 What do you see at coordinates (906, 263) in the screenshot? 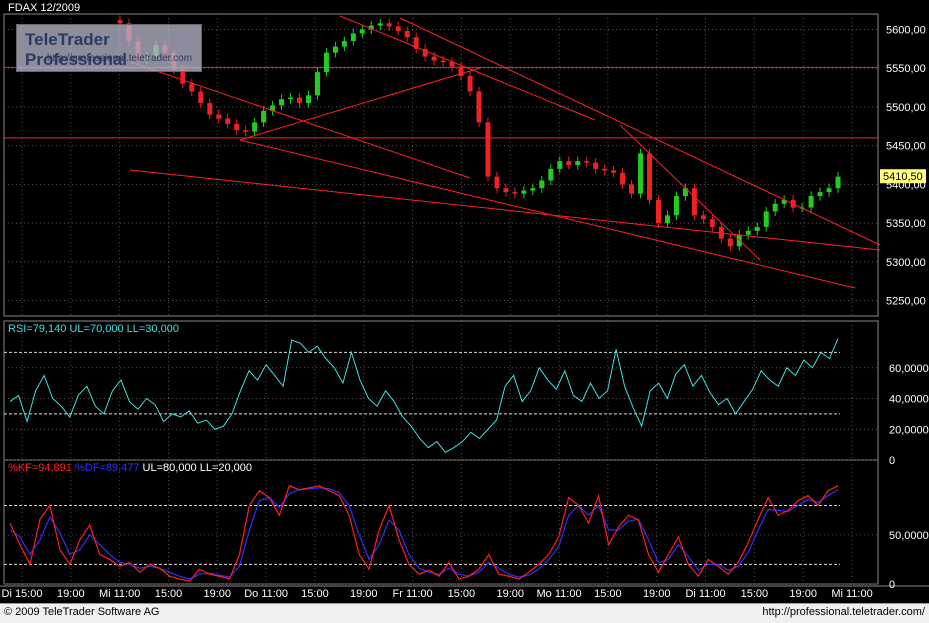
I see `price-tick-label: 5300,00` at bounding box center [906, 263].